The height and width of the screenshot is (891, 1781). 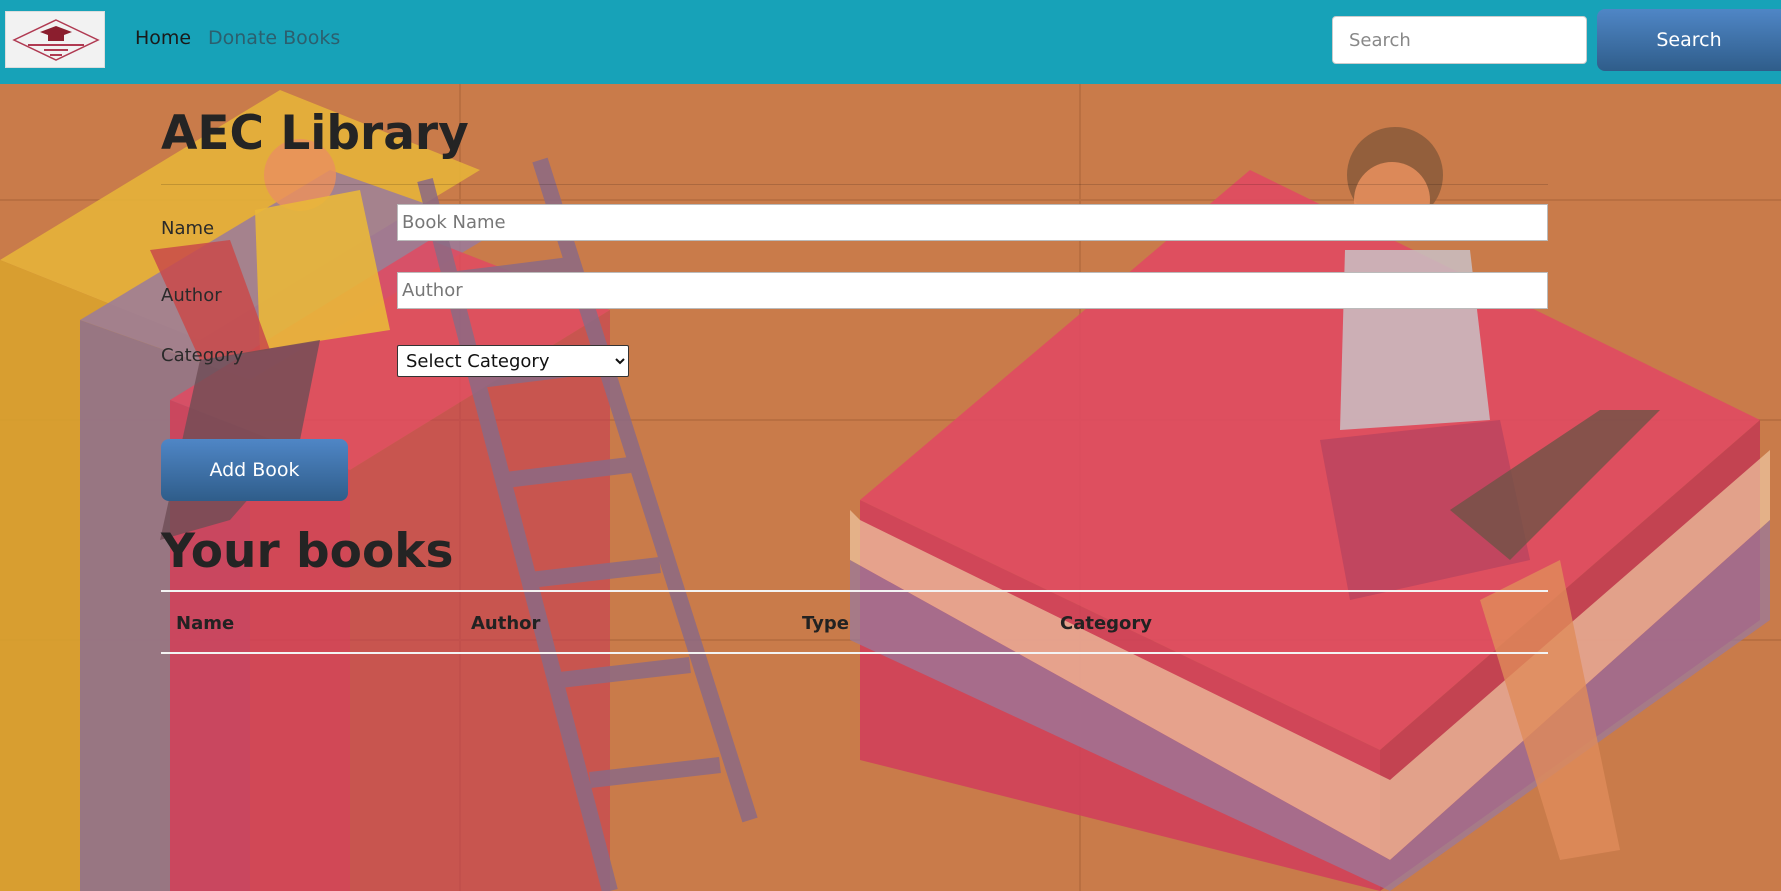 What do you see at coordinates (307, 551) in the screenshot?
I see `your-books-heading: Your books` at bounding box center [307, 551].